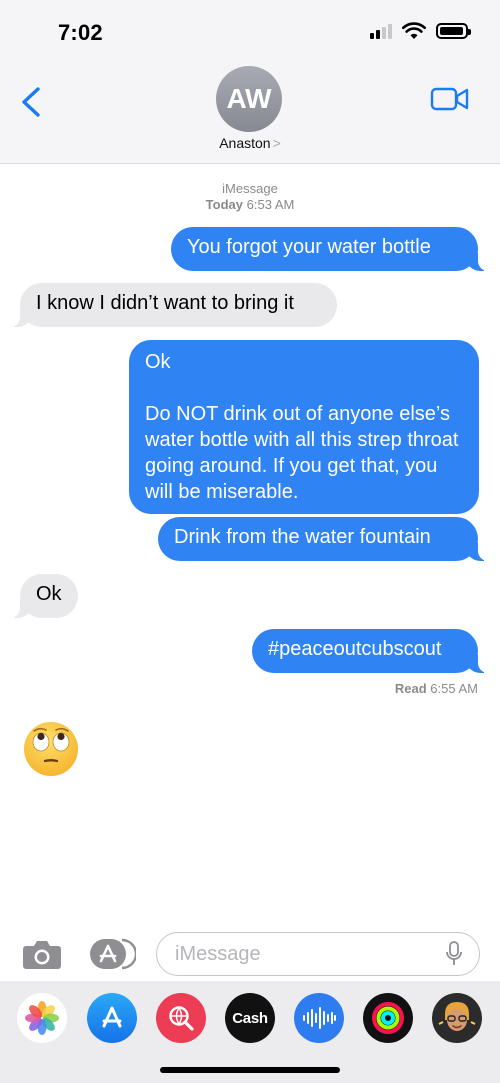 The image size is (500, 1083). I want to click on audio-message-icon, so click(319, 1018).